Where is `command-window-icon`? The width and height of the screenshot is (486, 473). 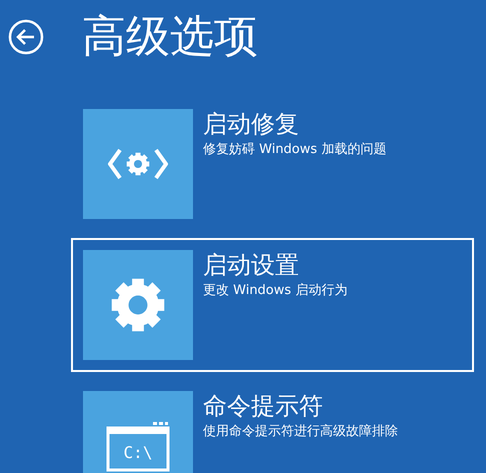 command-window-icon is located at coordinates (138, 447).